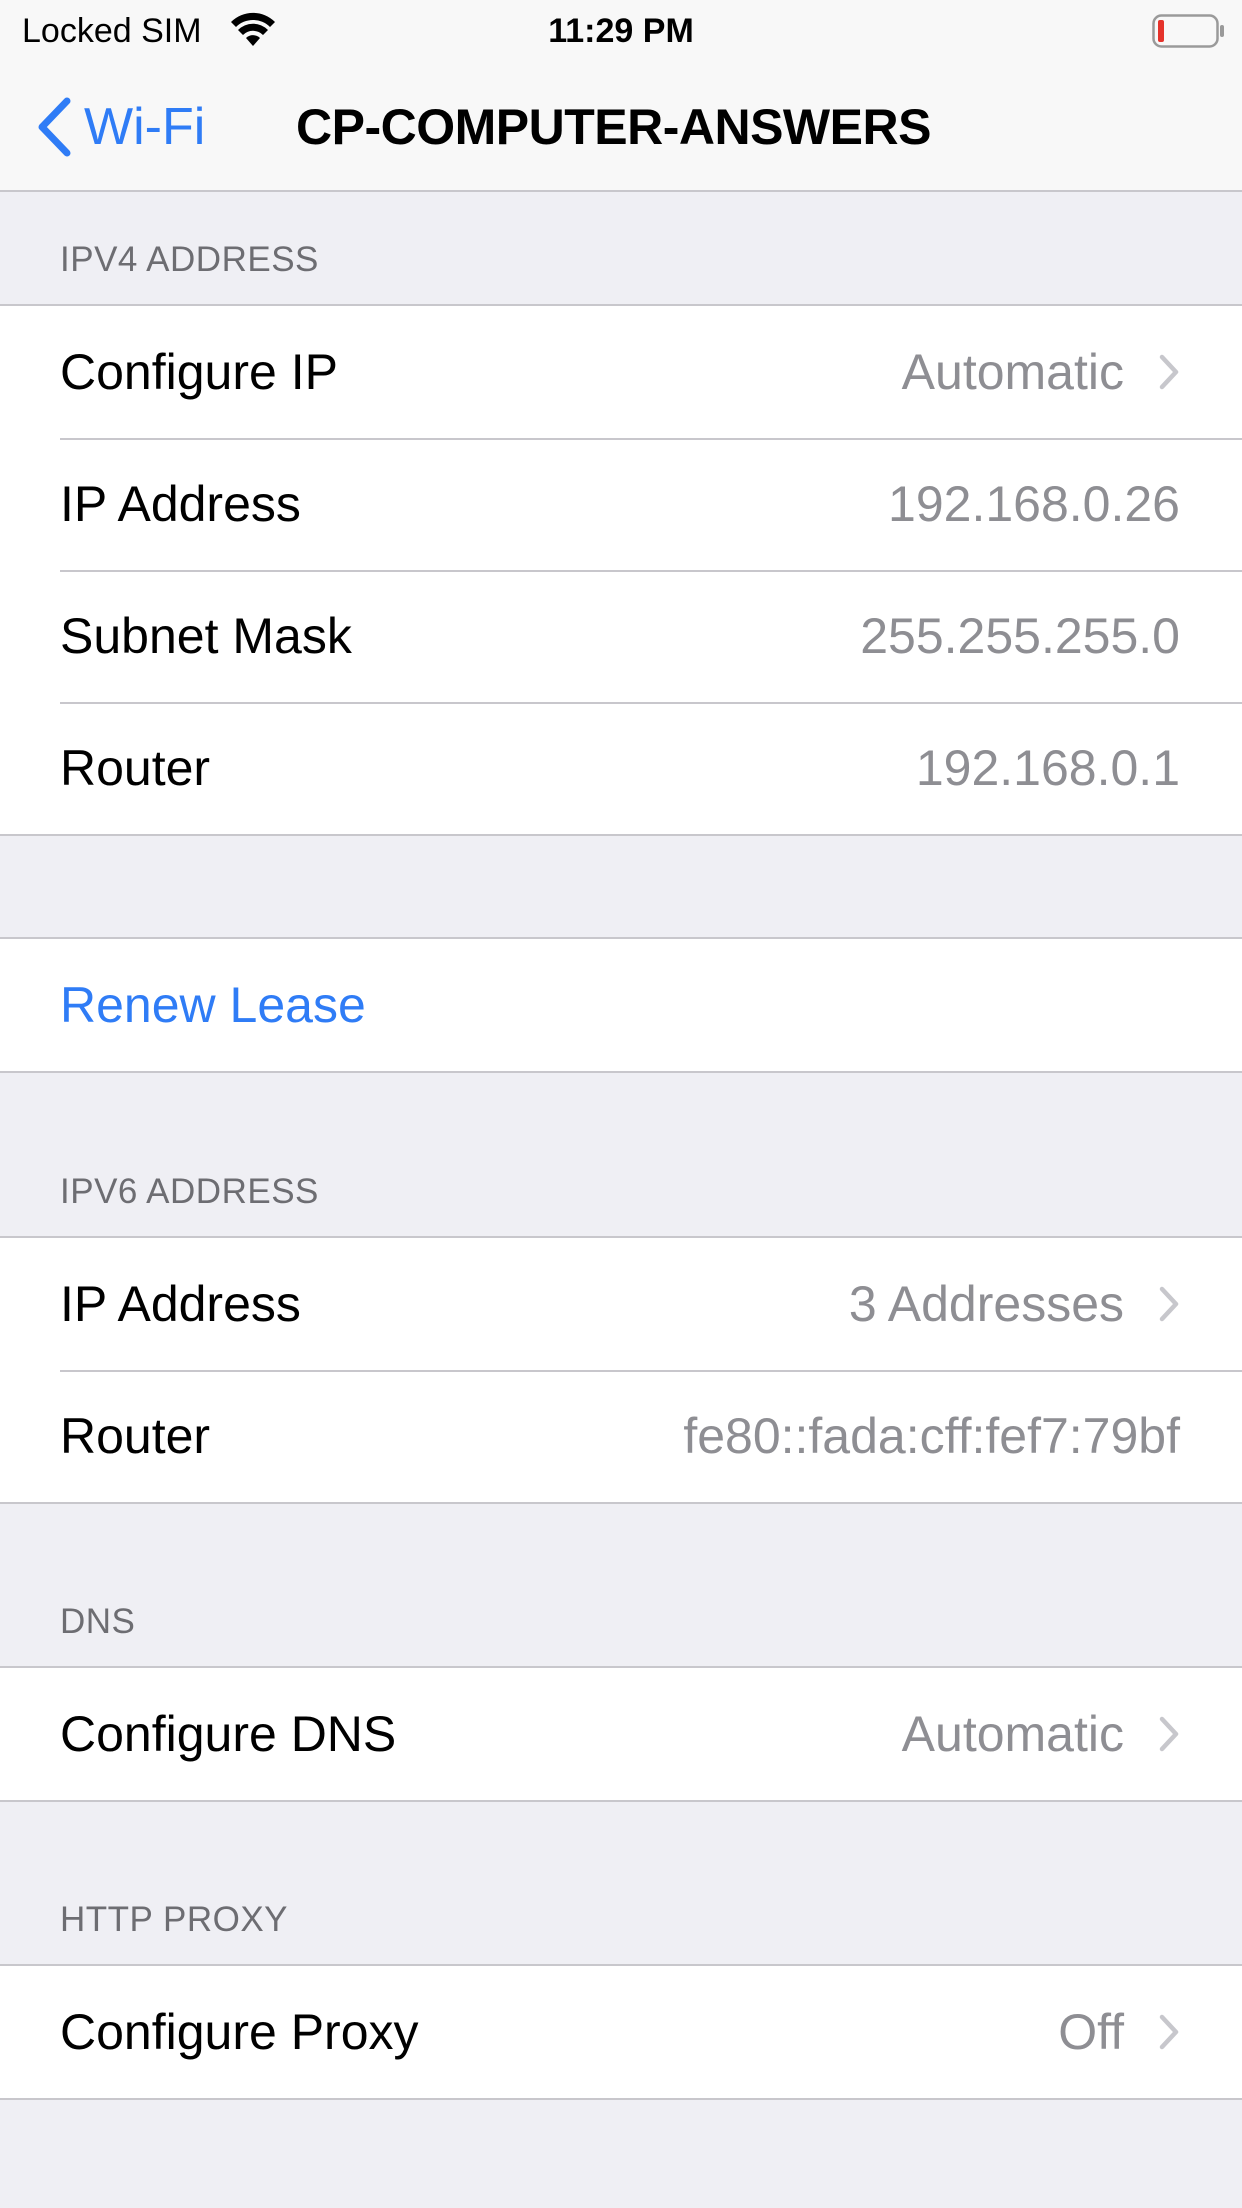  Describe the element at coordinates (228, 1734) in the screenshot. I see `configure-dns-label: Configure DNS` at that location.